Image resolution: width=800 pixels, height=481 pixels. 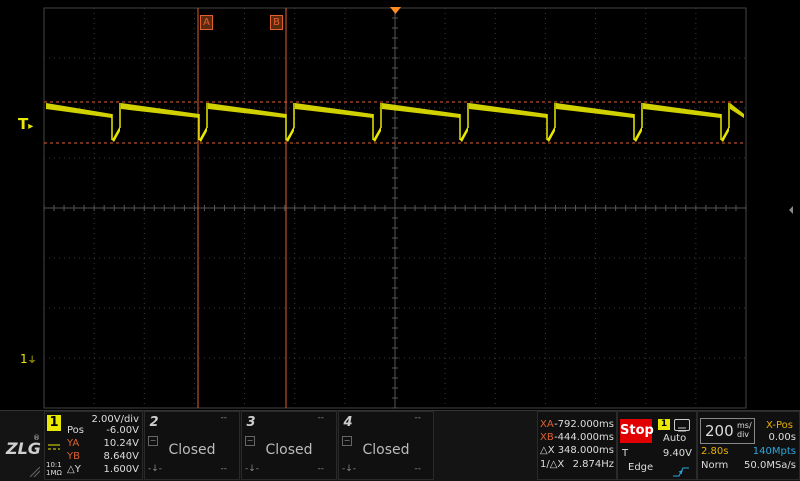 I want to click on trigger-level-marker: T▸, so click(x=25, y=124).